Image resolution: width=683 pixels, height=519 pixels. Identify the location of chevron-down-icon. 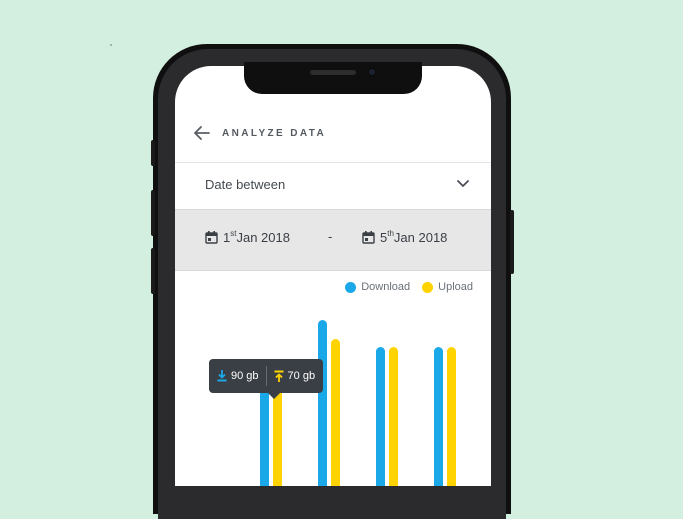
(463, 183).